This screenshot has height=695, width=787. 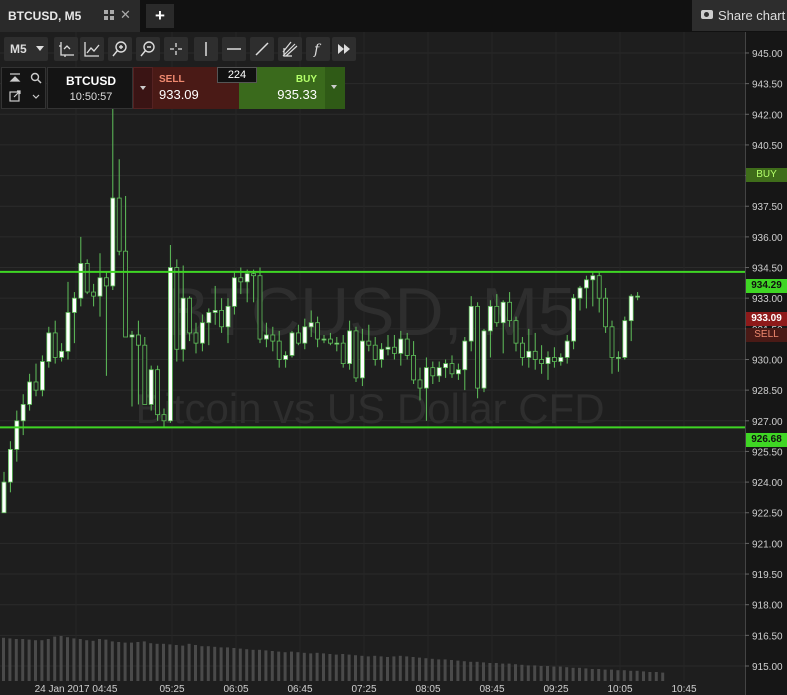 What do you see at coordinates (120, 49) in the screenshot?
I see `zoom-in-button` at bounding box center [120, 49].